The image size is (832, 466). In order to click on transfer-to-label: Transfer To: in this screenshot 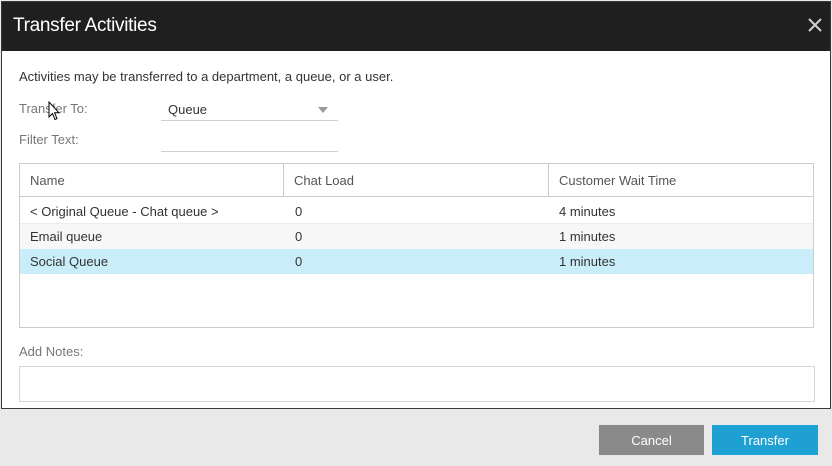, I will do `click(53, 108)`.